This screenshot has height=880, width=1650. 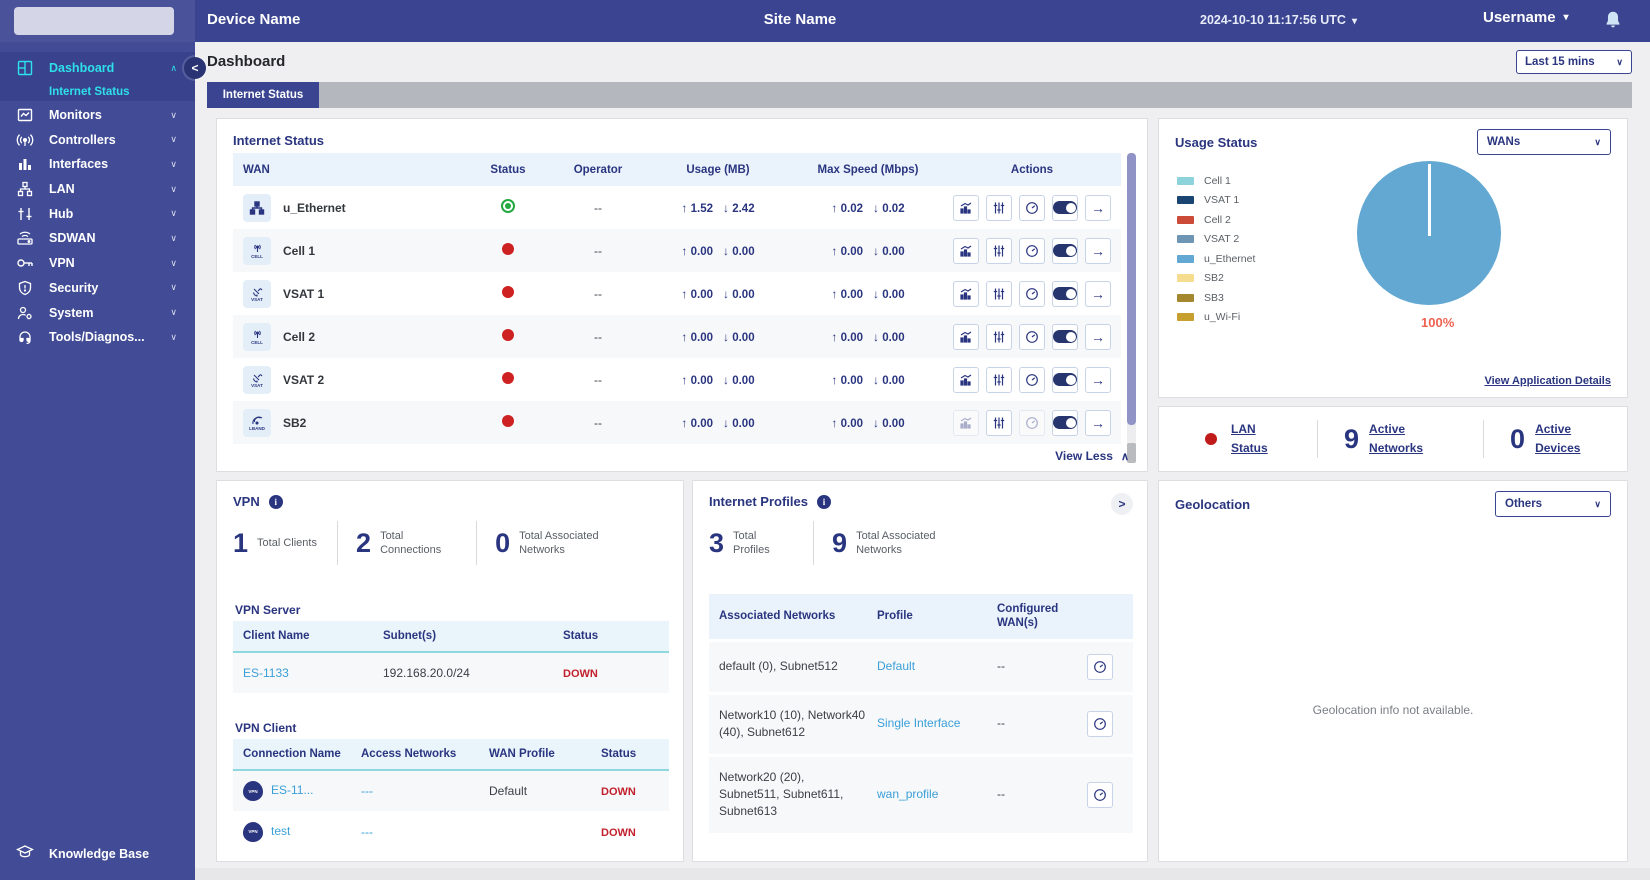 I want to click on tab-strip: Internet Status, so click(x=919, y=95).